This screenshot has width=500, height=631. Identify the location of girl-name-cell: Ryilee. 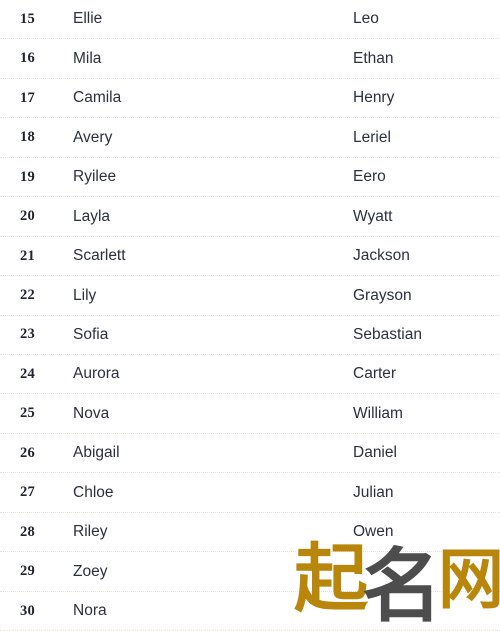
(95, 177).